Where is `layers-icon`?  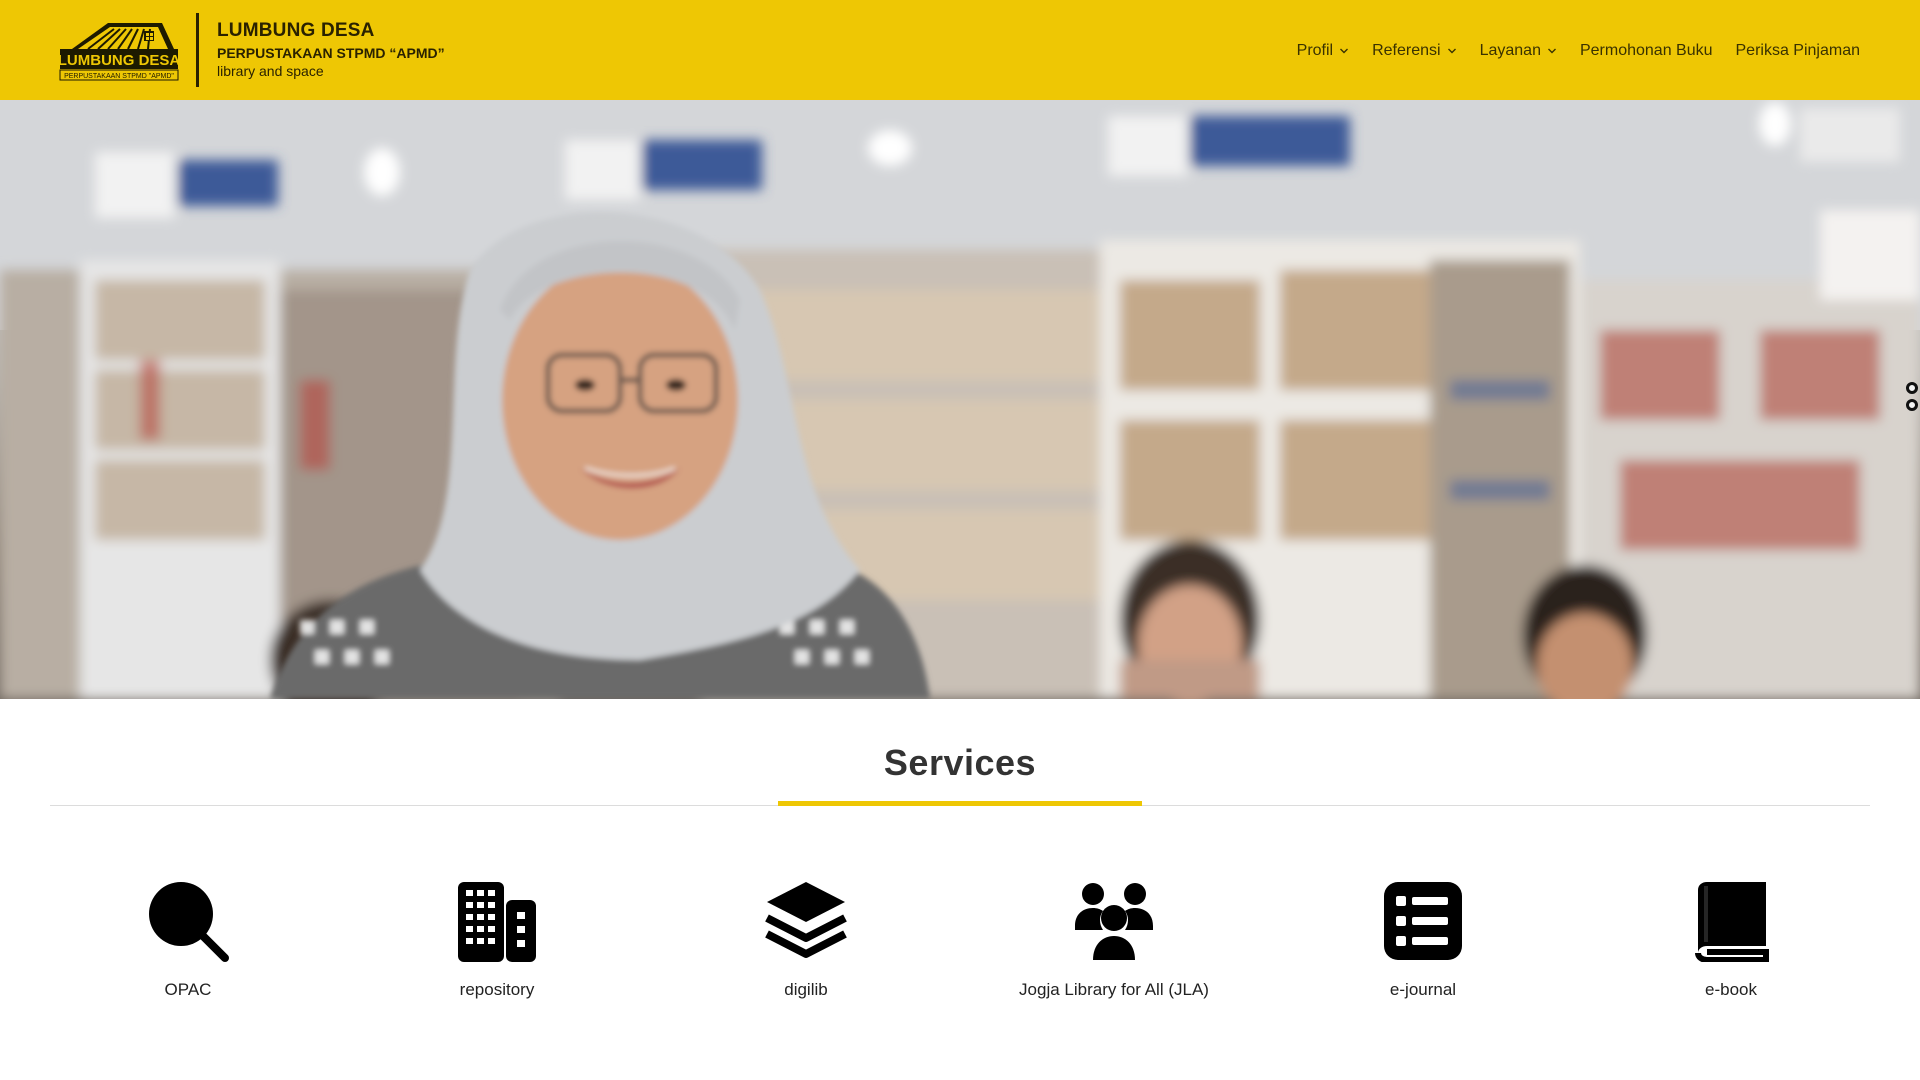 layers-icon is located at coordinates (806, 920).